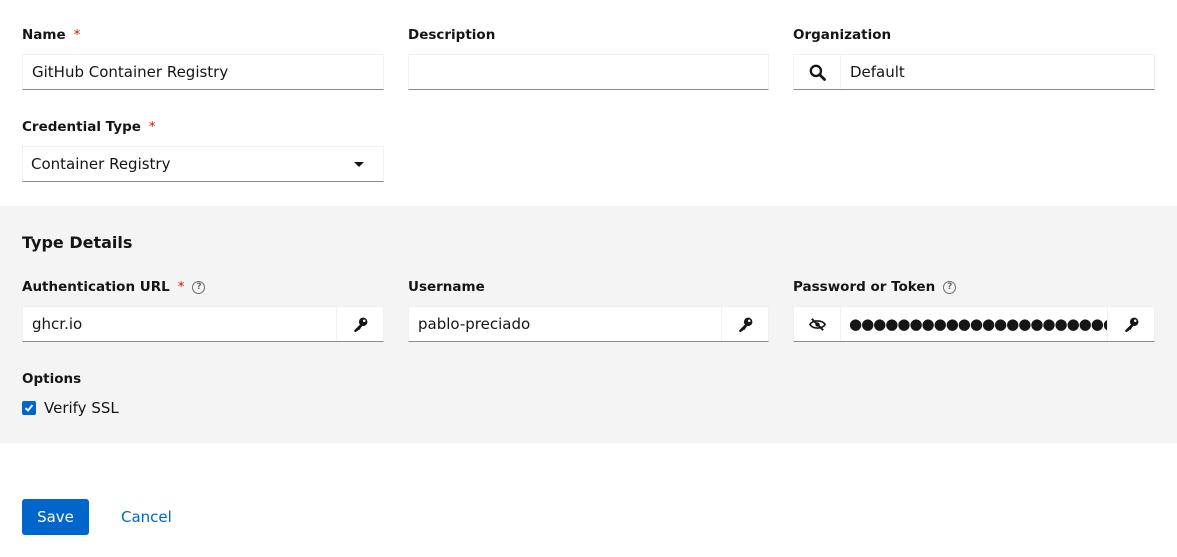 This screenshot has height=557, width=1177. What do you see at coordinates (474, 324) in the screenshot?
I see `username-value: pablo-preciado` at bounding box center [474, 324].